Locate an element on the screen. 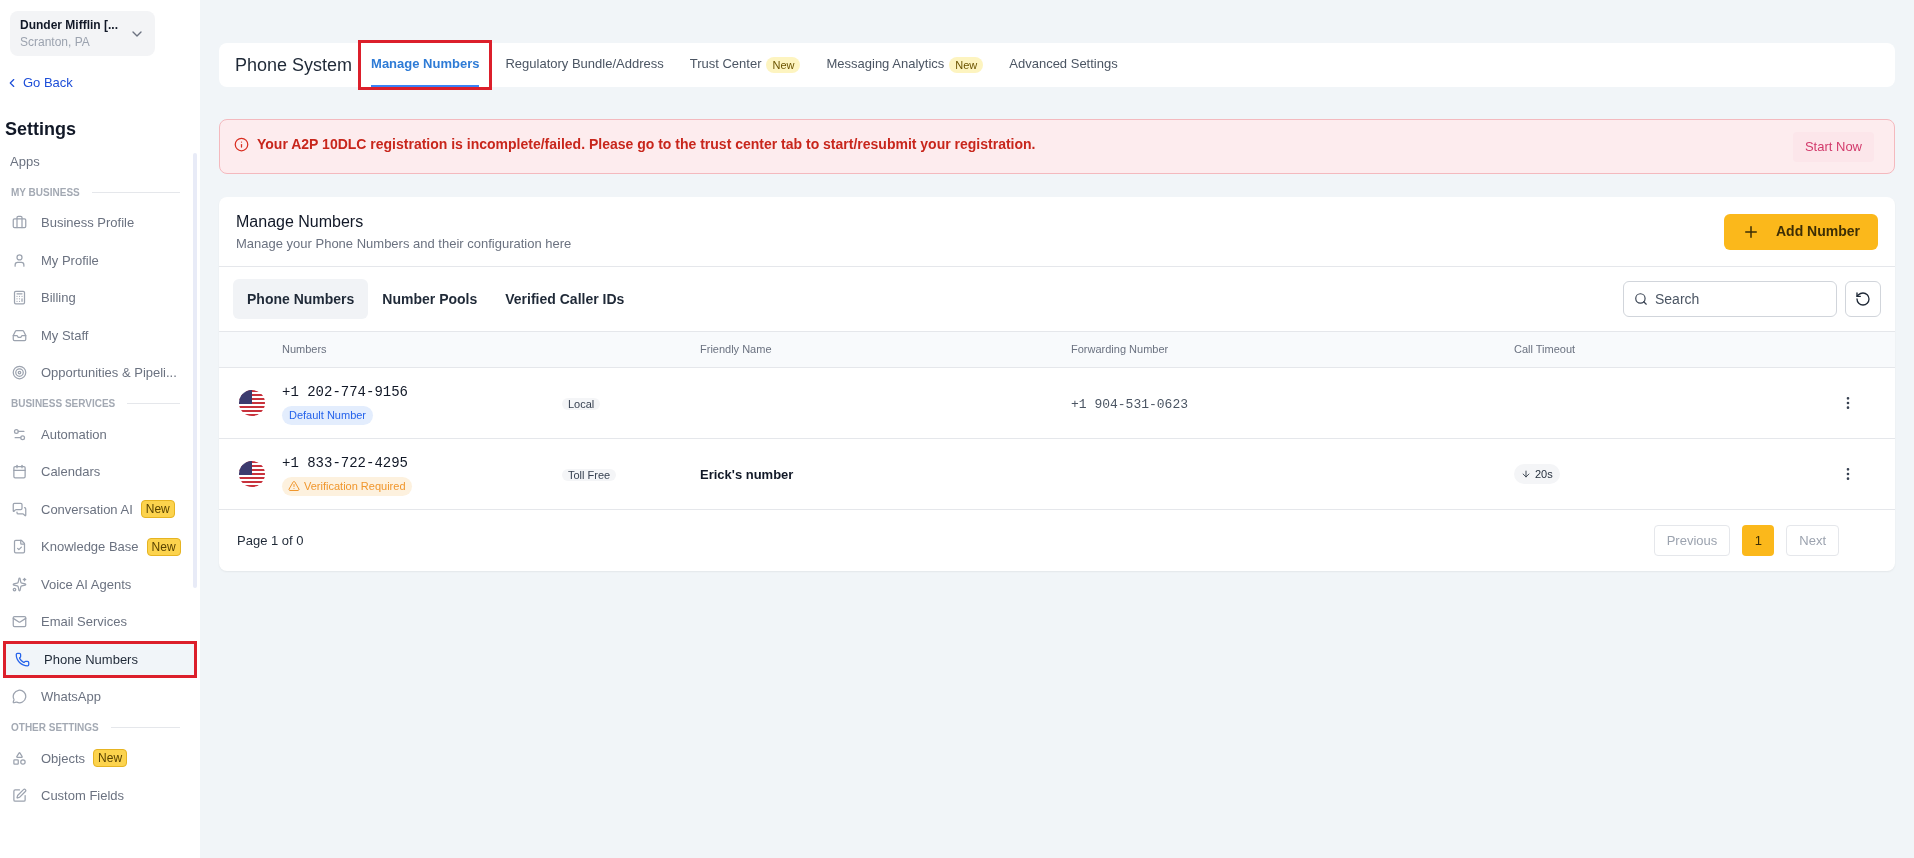  settings-heading: Settings is located at coordinates (41, 129).